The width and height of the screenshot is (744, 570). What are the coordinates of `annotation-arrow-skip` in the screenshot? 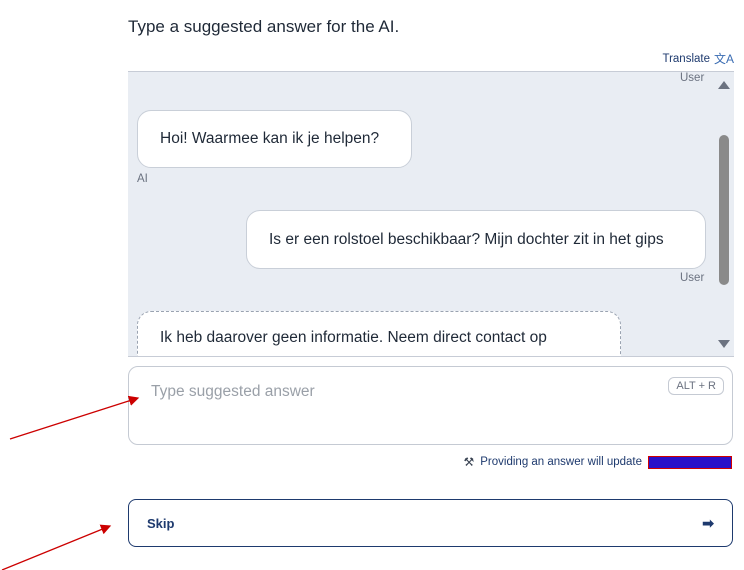 It's located at (56, 547).